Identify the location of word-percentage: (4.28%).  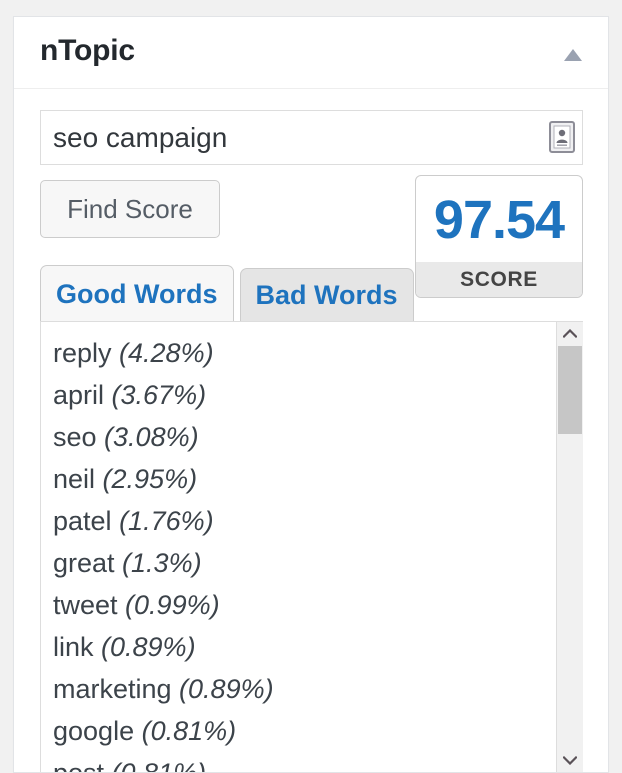
(162, 353).